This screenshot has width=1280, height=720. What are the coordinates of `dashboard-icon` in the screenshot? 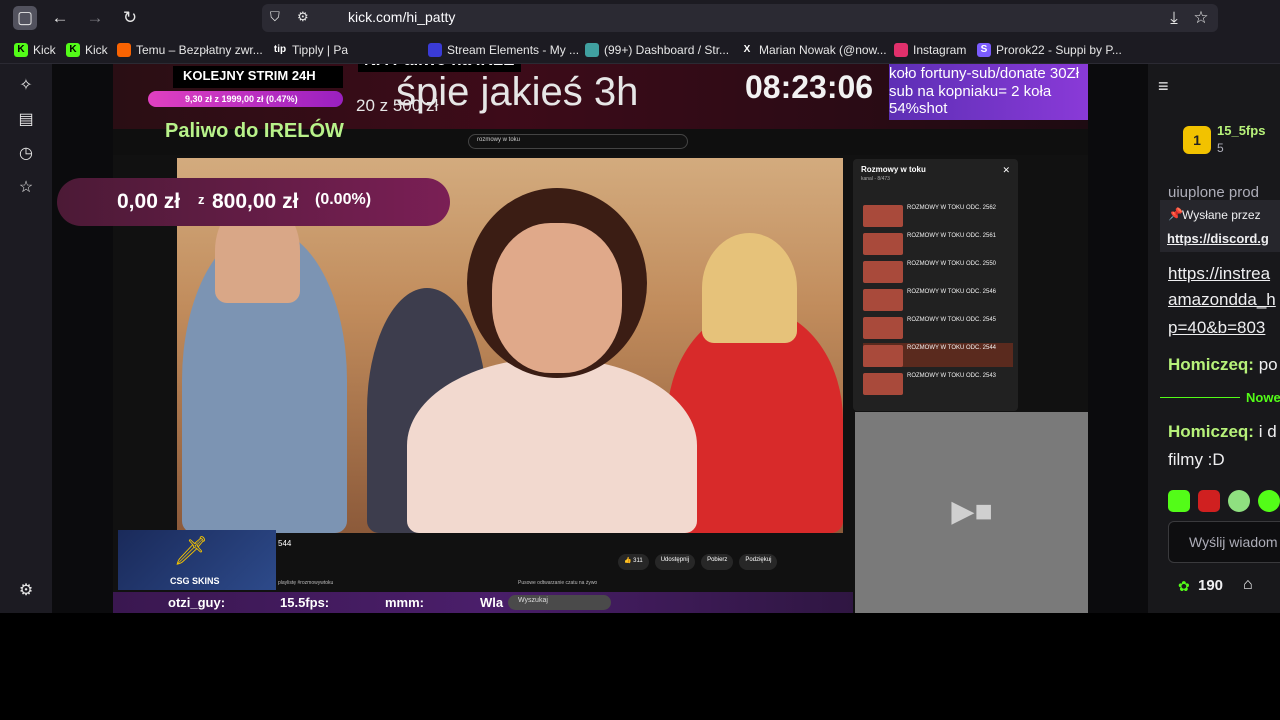 It's located at (592, 50).